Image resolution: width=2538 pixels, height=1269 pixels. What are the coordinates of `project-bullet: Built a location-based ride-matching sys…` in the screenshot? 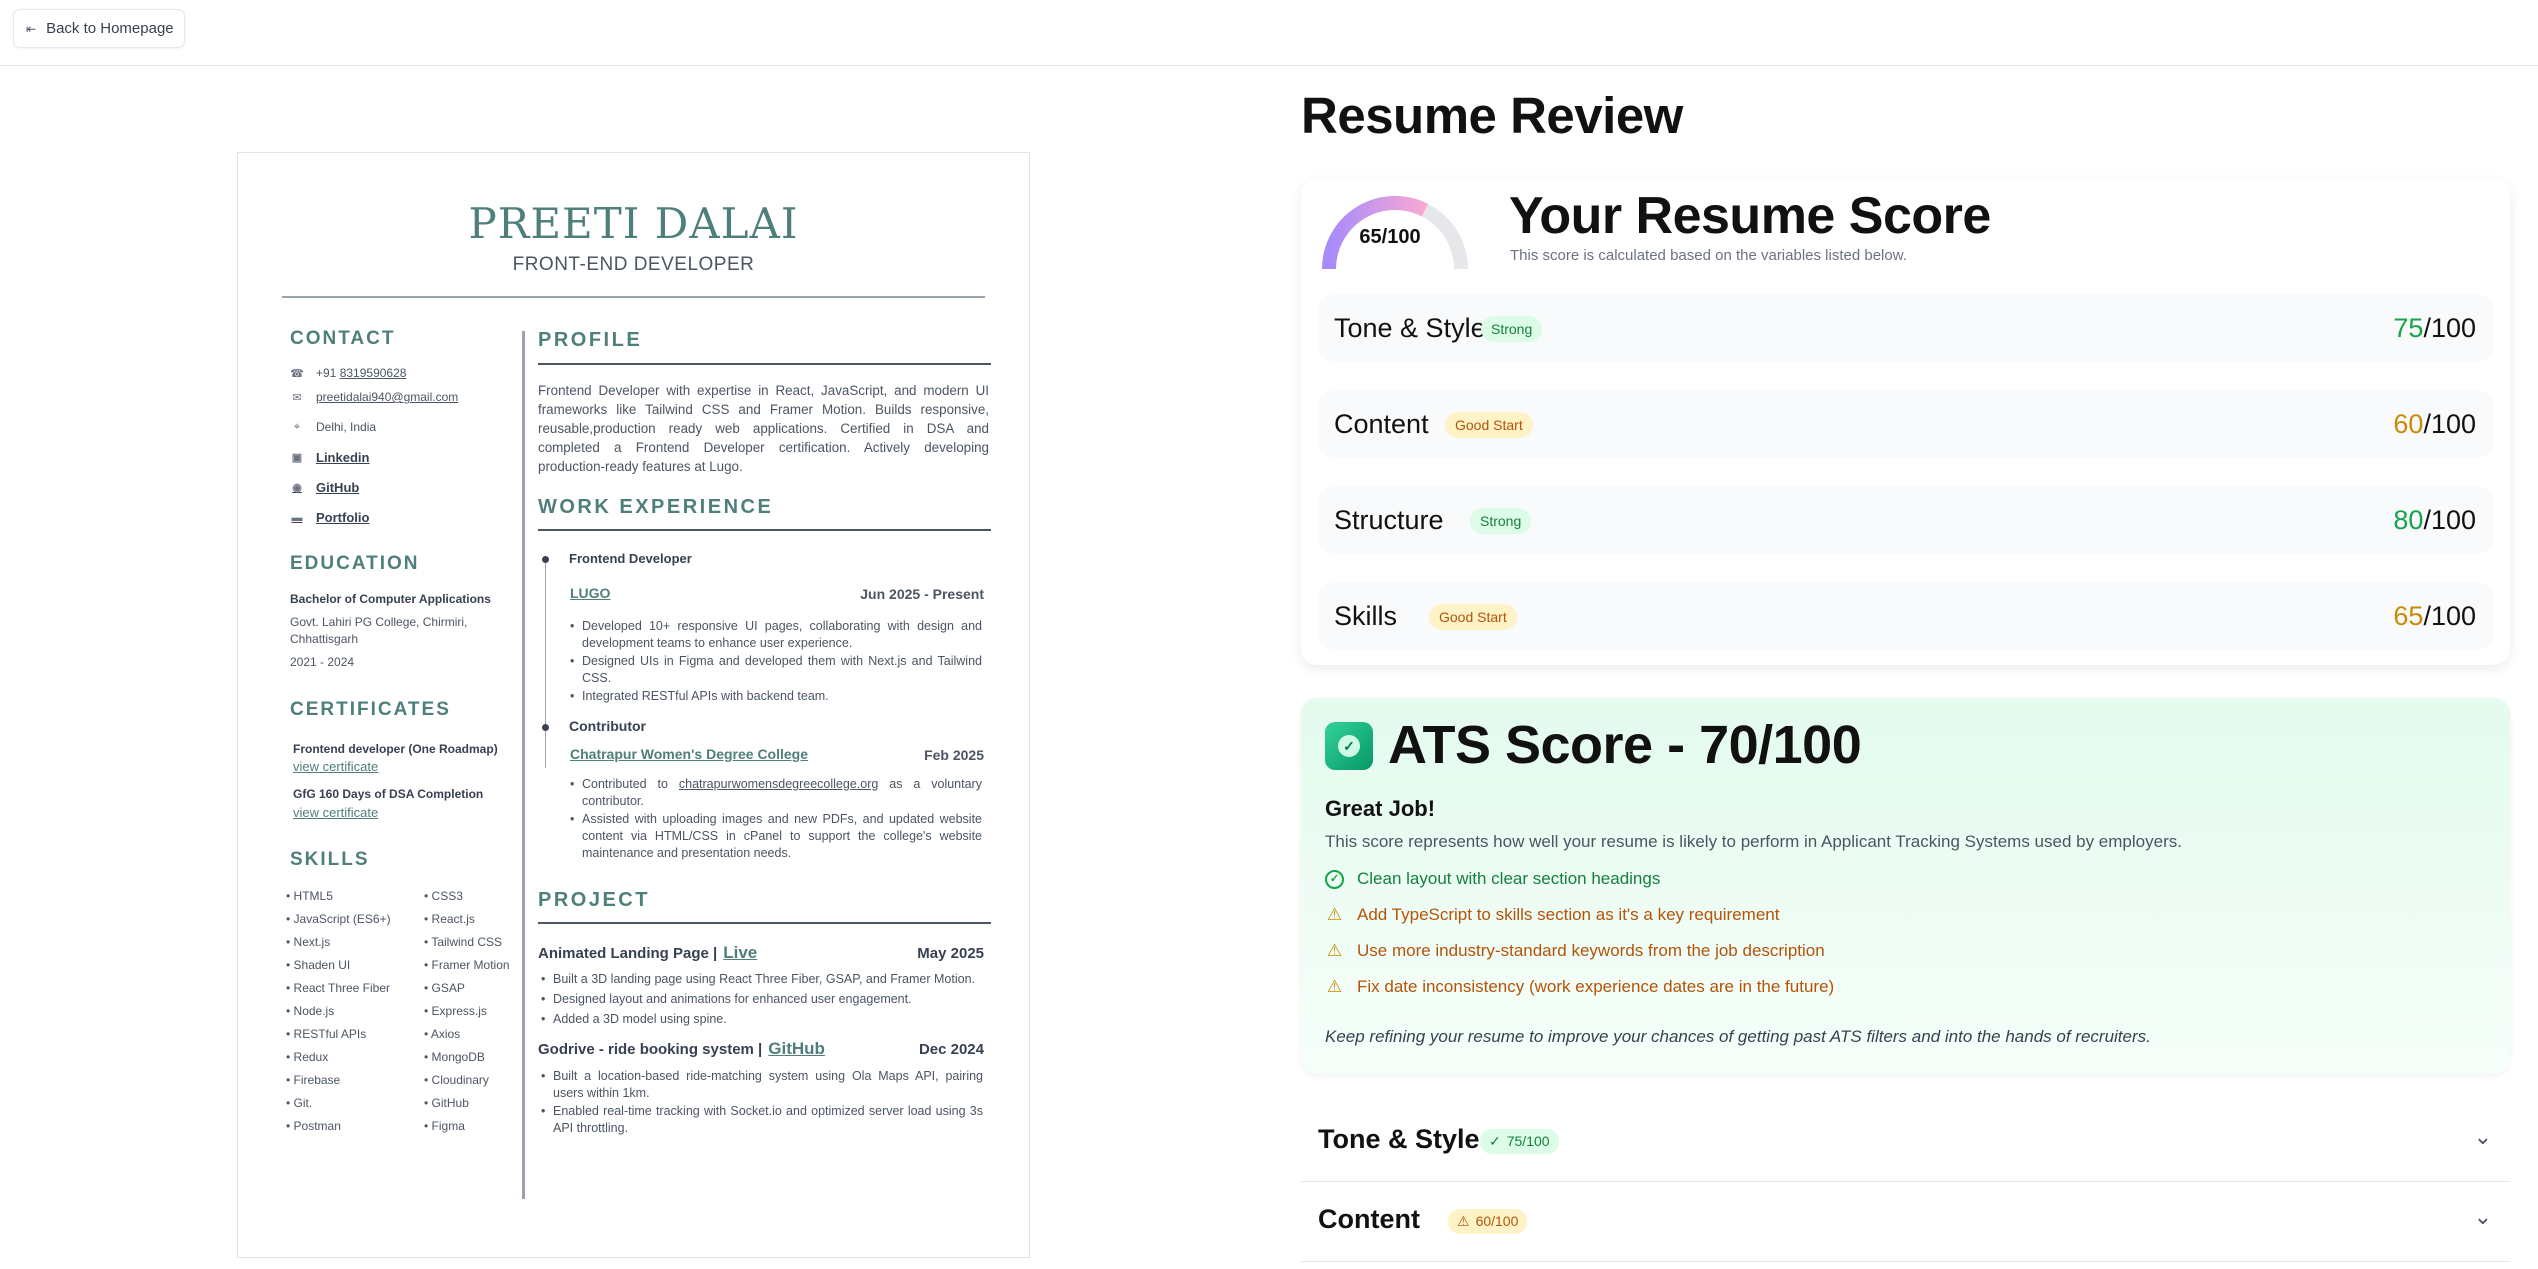 It's located at (762, 1085).